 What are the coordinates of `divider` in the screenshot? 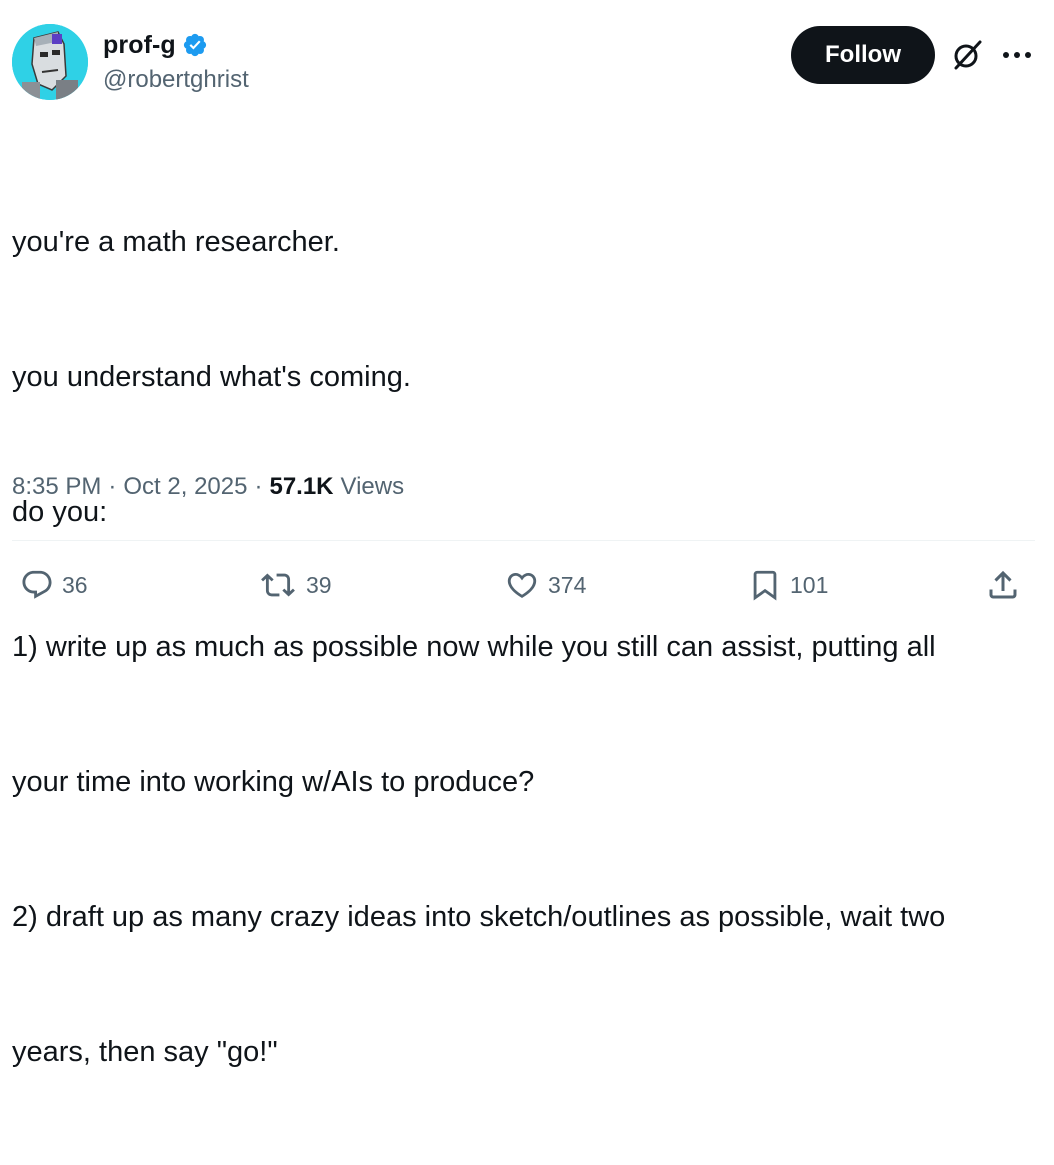 It's located at (523, 540).